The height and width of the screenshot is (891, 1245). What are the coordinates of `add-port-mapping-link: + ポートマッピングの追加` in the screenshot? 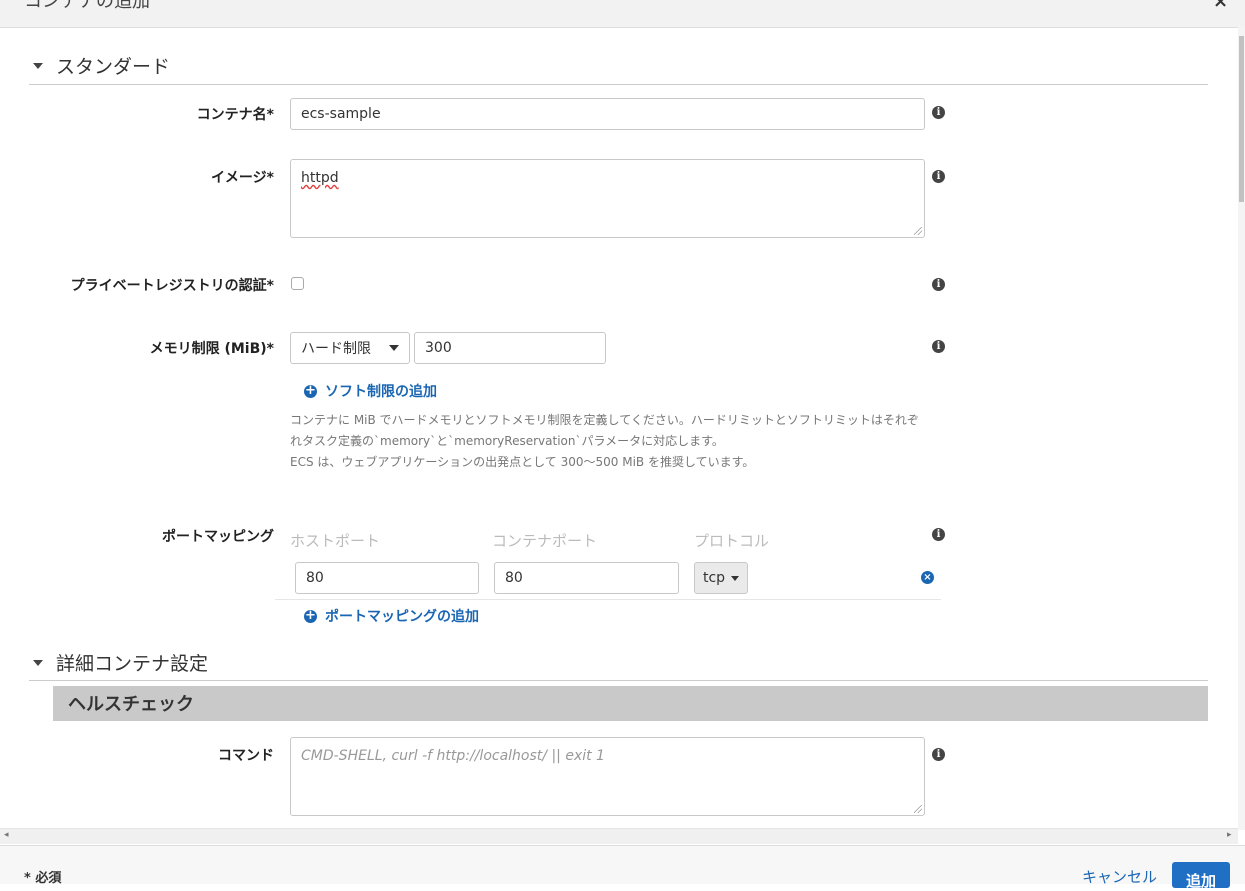 It's located at (391, 616).